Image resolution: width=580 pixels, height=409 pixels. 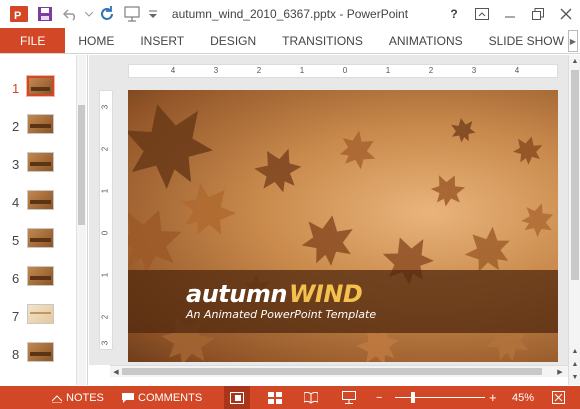 I want to click on thumbnail-8: 8, so click(x=43, y=358).